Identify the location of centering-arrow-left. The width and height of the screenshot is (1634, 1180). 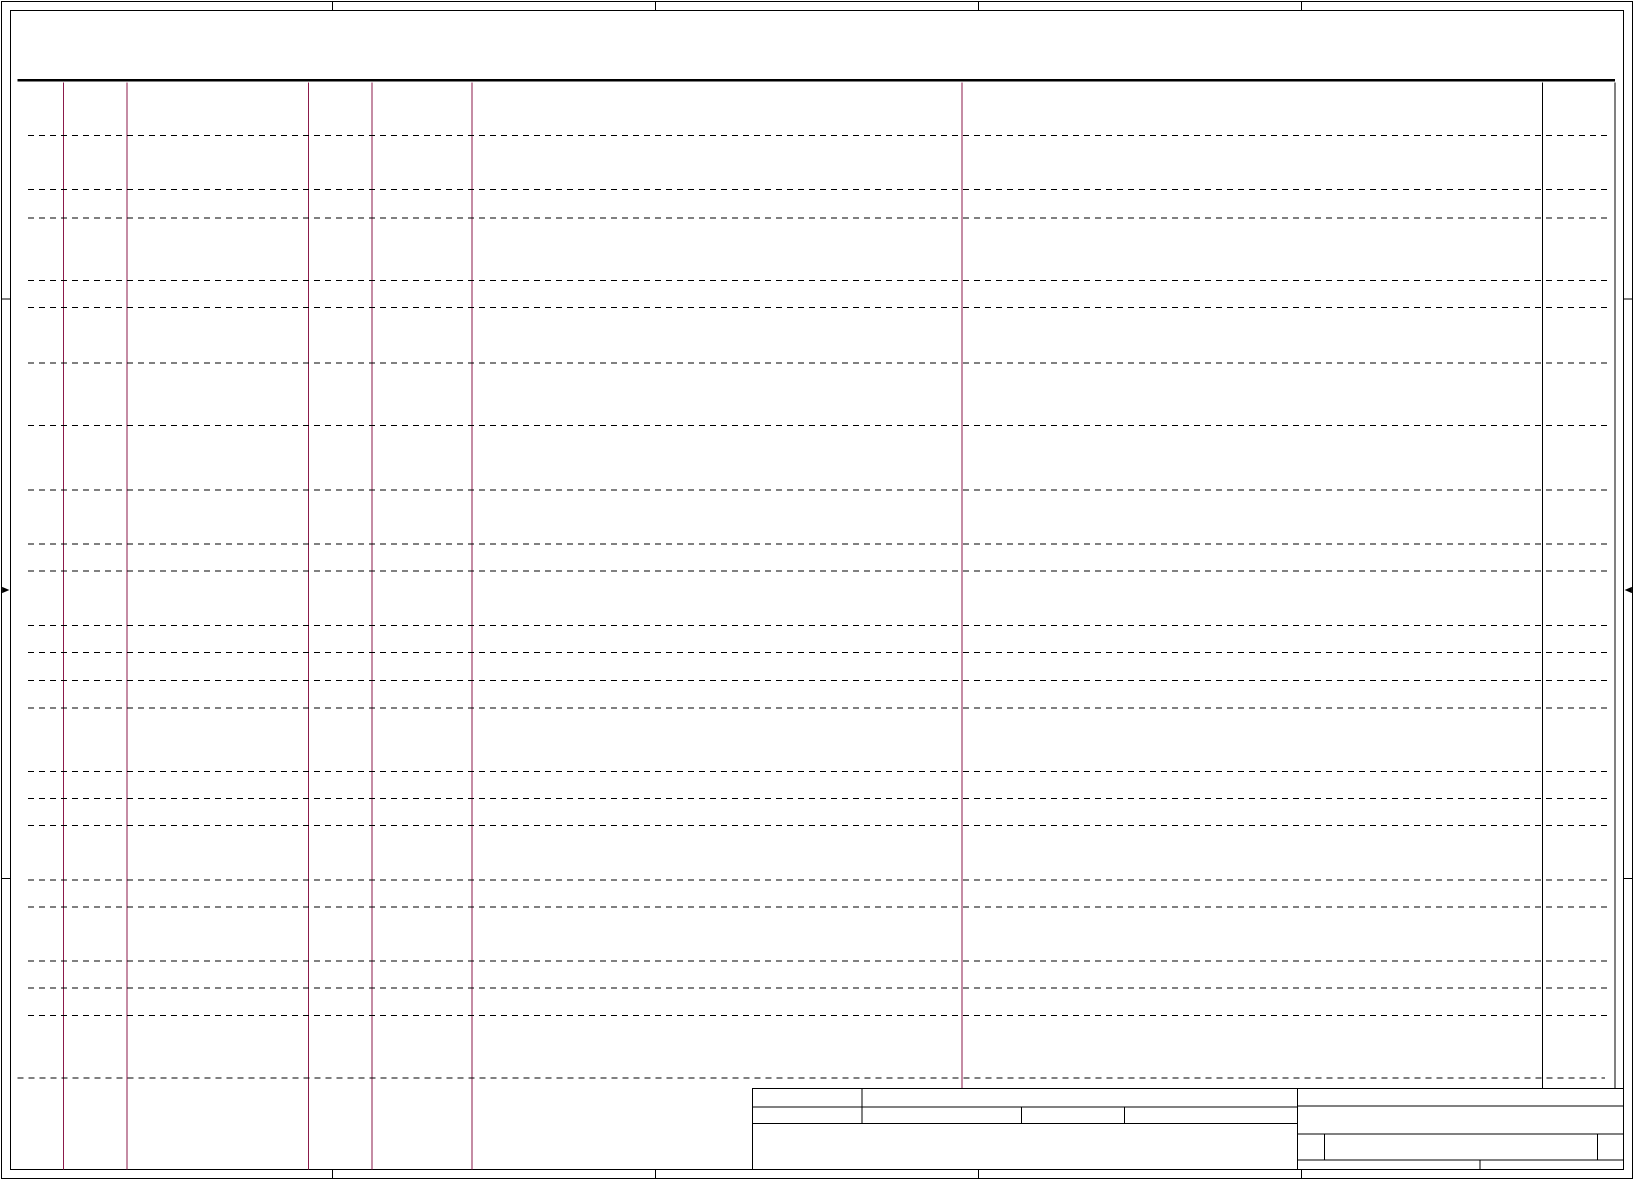
(6, 590).